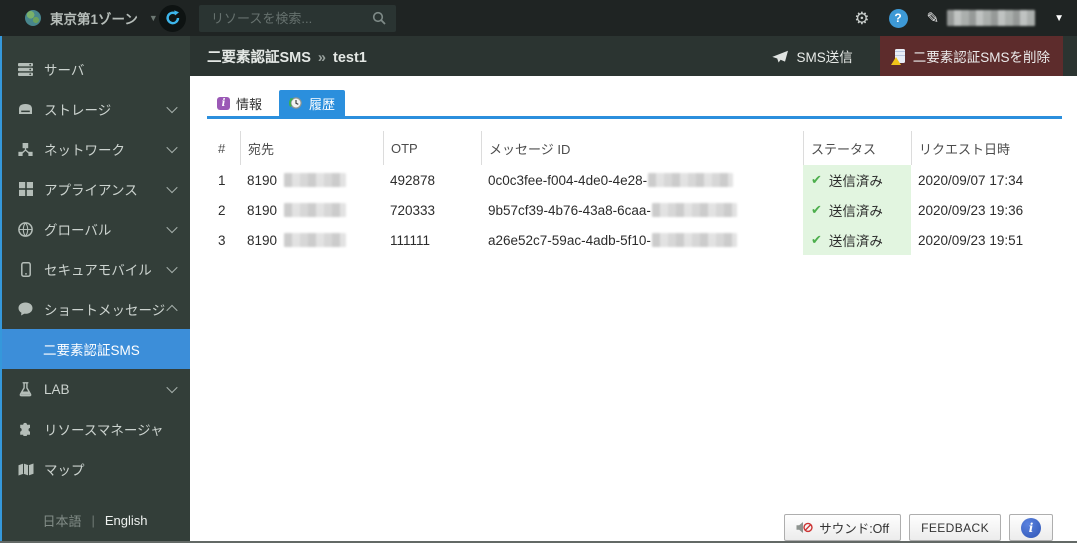 This screenshot has height=543, width=1077. I want to click on language-japanese: 日本語, so click(61, 520).